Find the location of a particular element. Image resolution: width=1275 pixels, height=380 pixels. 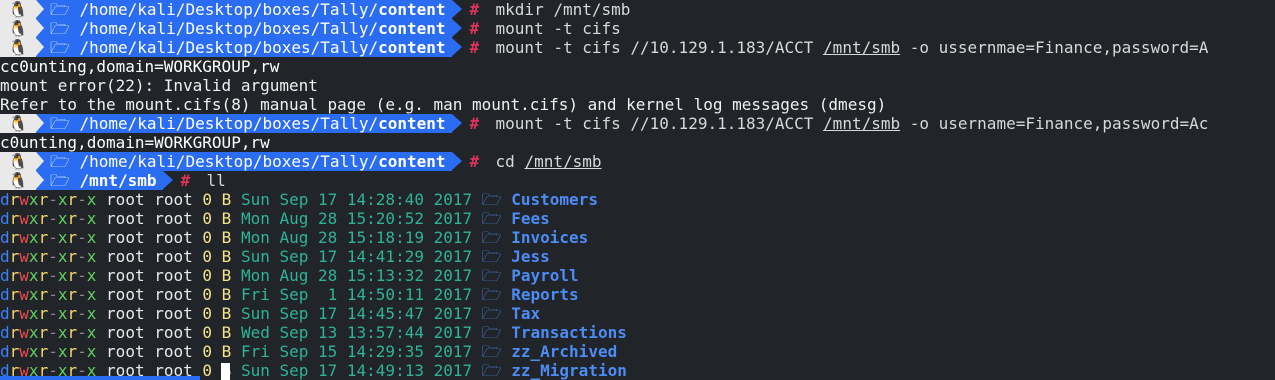

modified-date: Mon Aug 28 15:20:52 2017 is located at coordinates (356, 218).